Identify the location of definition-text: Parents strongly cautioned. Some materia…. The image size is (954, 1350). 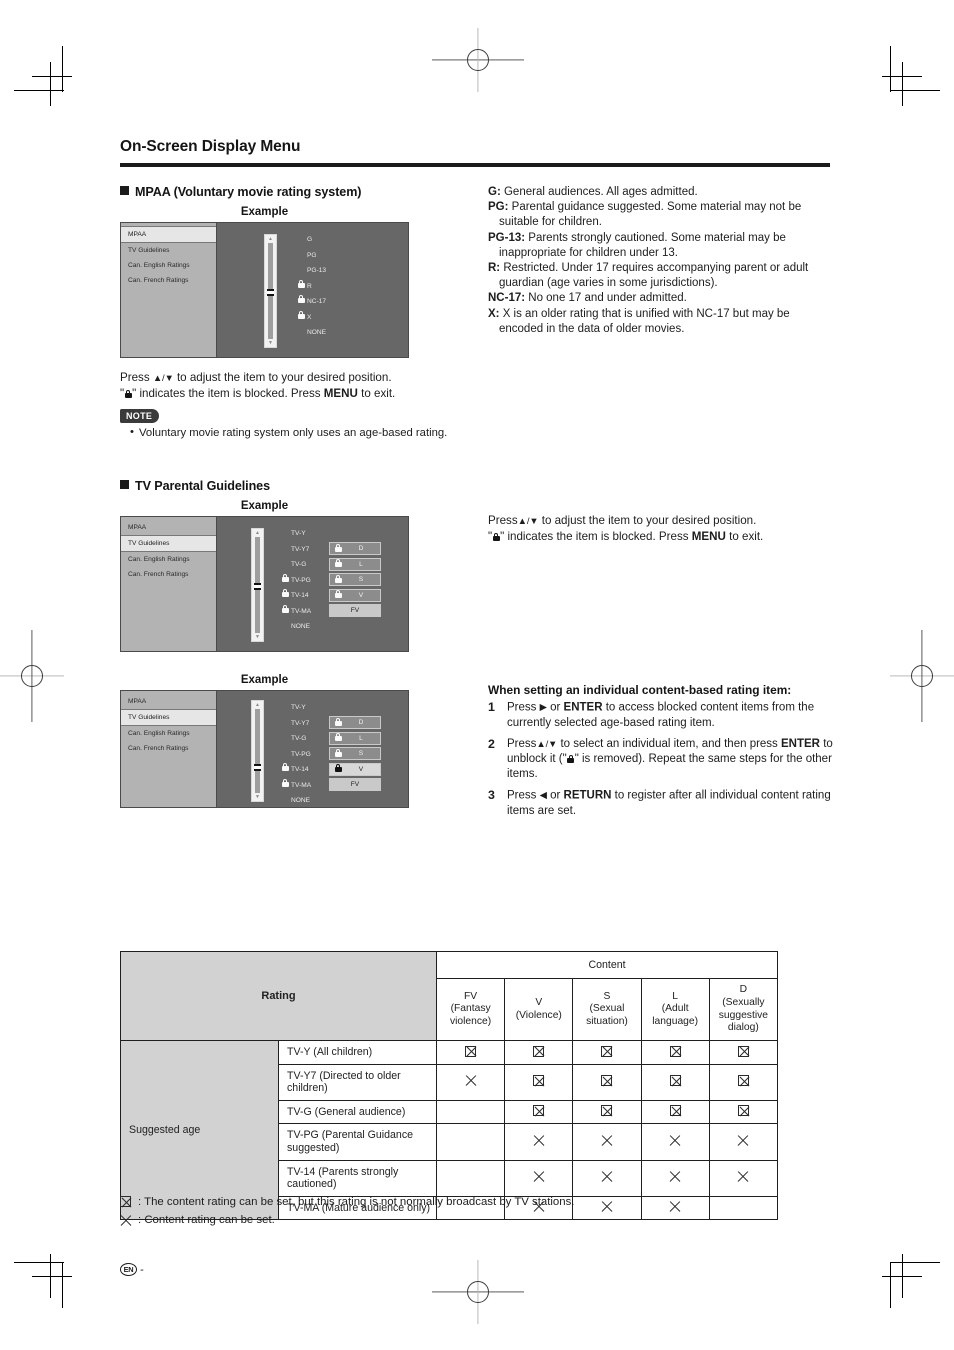
(642, 245).